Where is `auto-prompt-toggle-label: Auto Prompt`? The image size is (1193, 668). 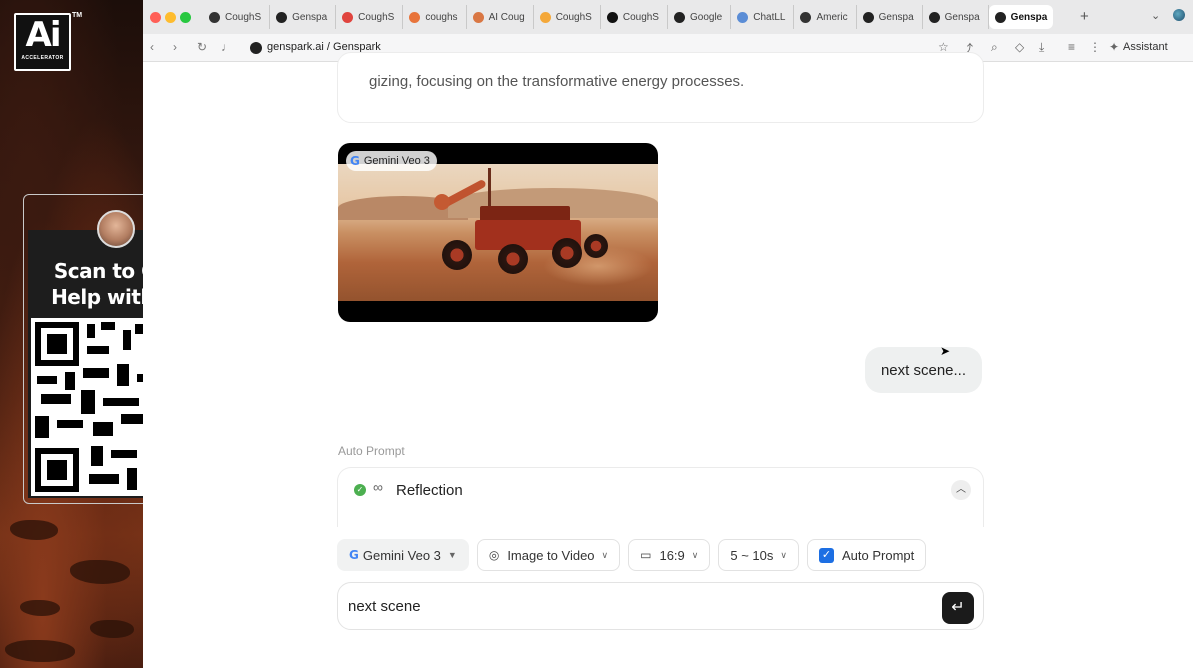 auto-prompt-toggle-label: Auto Prompt is located at coordinates (878, 555).